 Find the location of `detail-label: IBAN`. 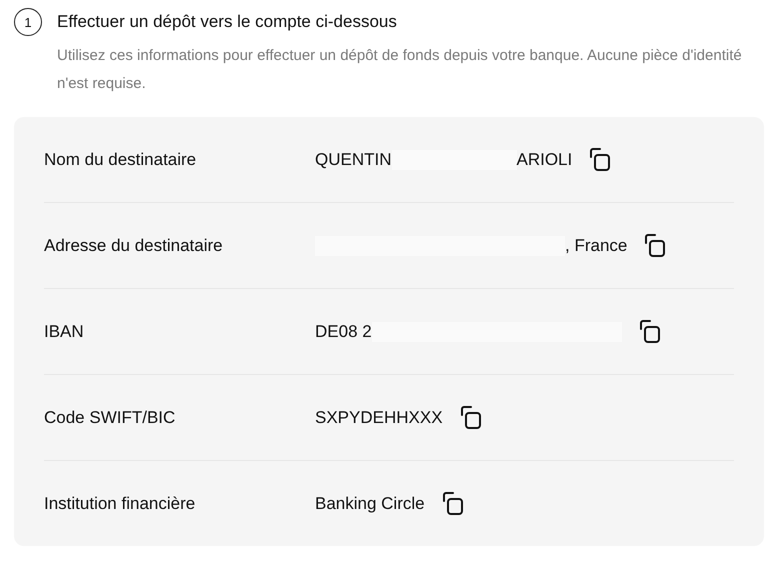

detail-label: IBAN is located at coordinates (64, 332).